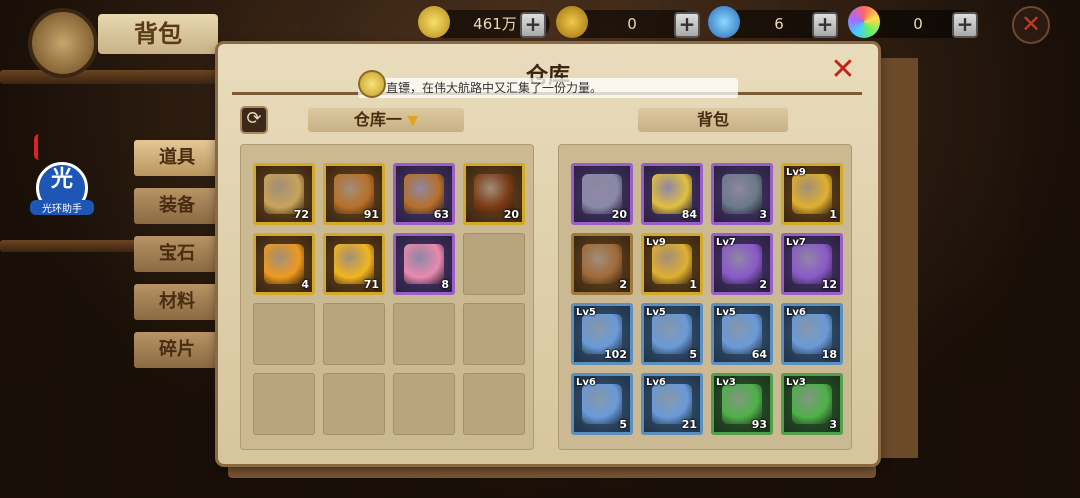  Describe the element at coordinates (177, 158) in the screenshot. I see `tab-items: 道具` at that location.